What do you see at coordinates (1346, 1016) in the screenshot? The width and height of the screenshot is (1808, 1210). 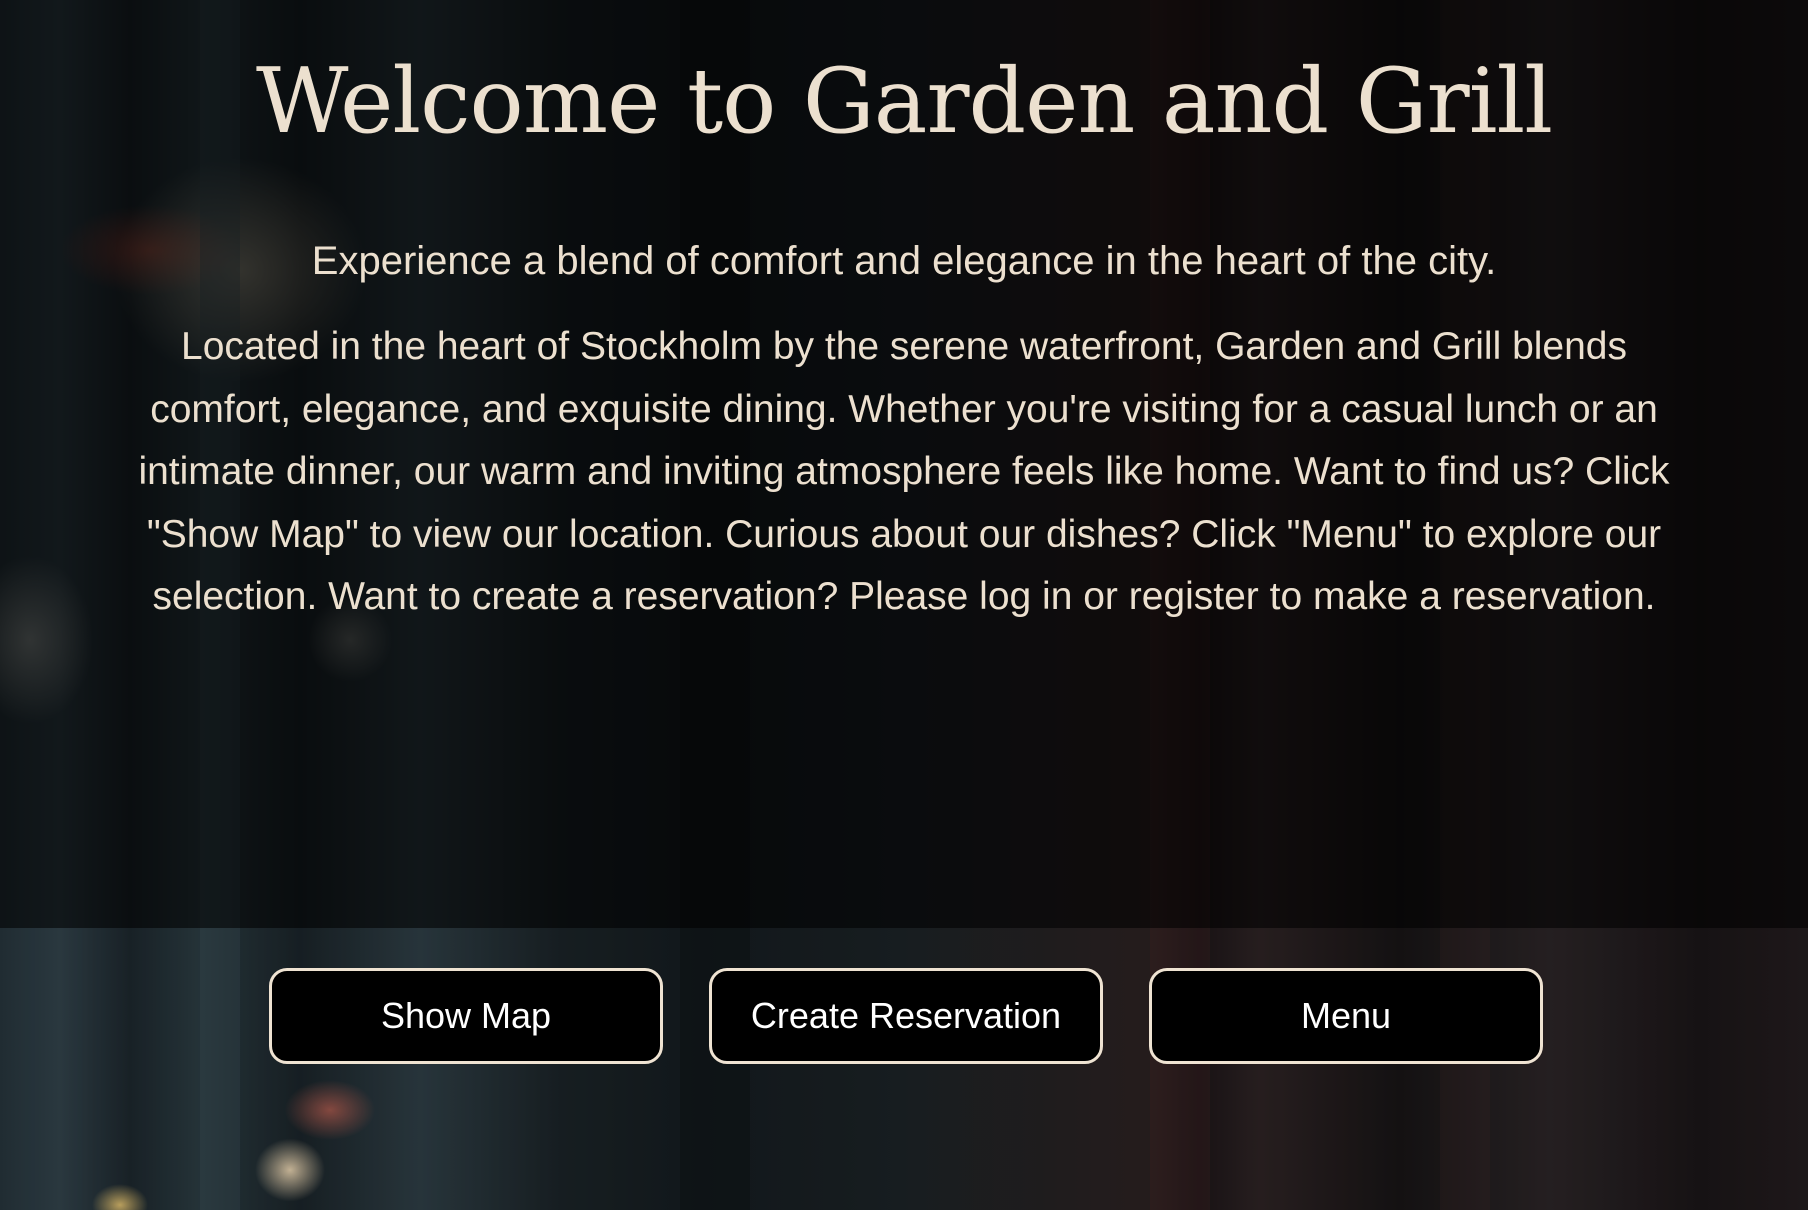 I see `menu-button: Menu` at bounding box center [1346, 1016].